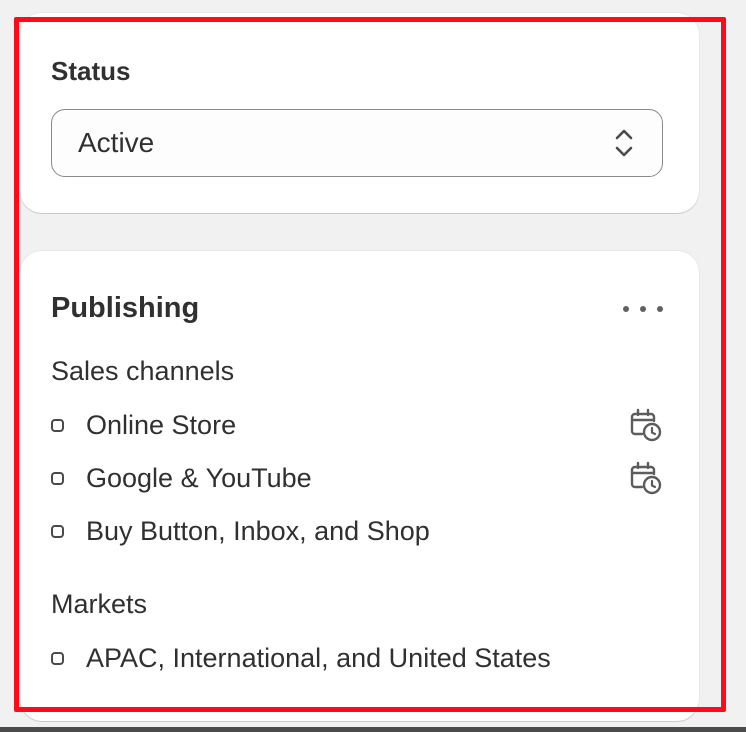 The width and height of the screenshot is (746, 732). Describe the element at coordinates (143, 371) in the screenshot. I see `sales-channels-heading: Sales channels` at that location.